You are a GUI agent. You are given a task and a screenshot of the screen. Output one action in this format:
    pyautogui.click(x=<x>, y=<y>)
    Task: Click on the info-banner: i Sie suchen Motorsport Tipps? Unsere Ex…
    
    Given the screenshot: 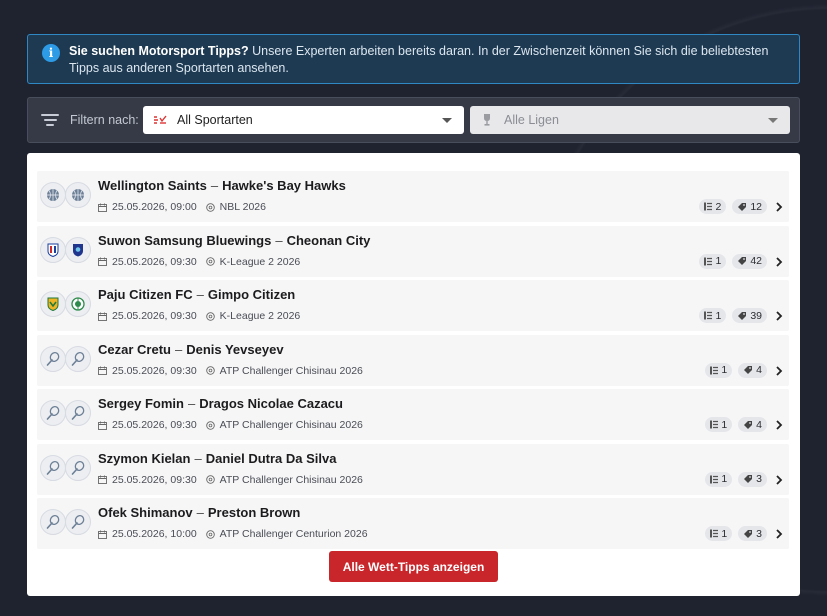 What is the action you would take?
    pyautogui.click(x=413, y=59)
    